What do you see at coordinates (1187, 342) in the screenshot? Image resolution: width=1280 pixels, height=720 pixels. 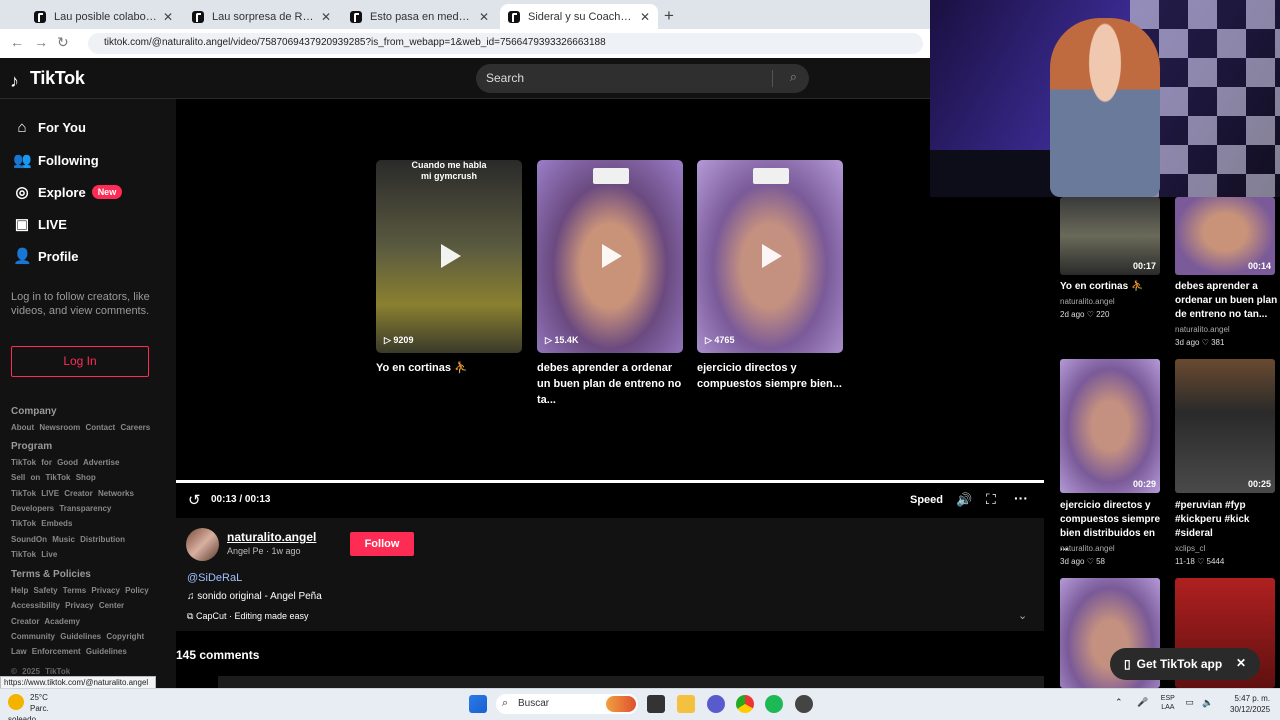 I see `related-age: 3d ago` at bounding box center [1187, 342].